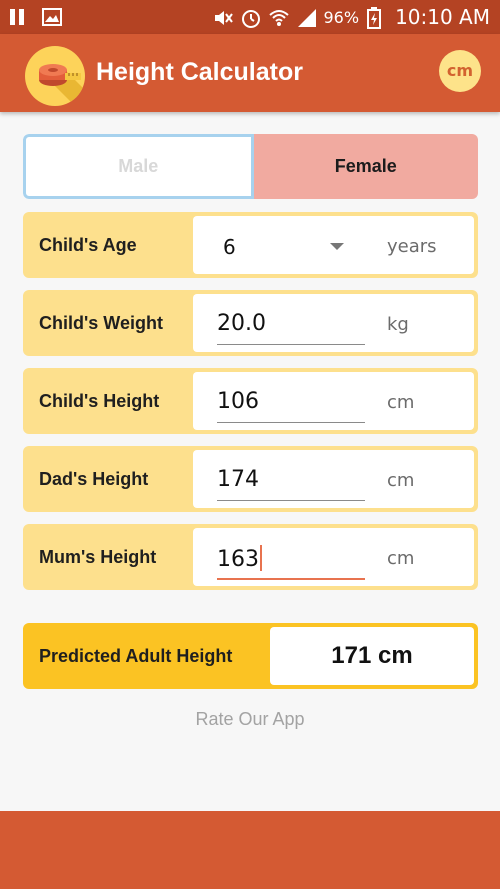 This screenshot has width=500, height=889. I want to click on dad-height-label: Dad's Height, so click(94, 479).